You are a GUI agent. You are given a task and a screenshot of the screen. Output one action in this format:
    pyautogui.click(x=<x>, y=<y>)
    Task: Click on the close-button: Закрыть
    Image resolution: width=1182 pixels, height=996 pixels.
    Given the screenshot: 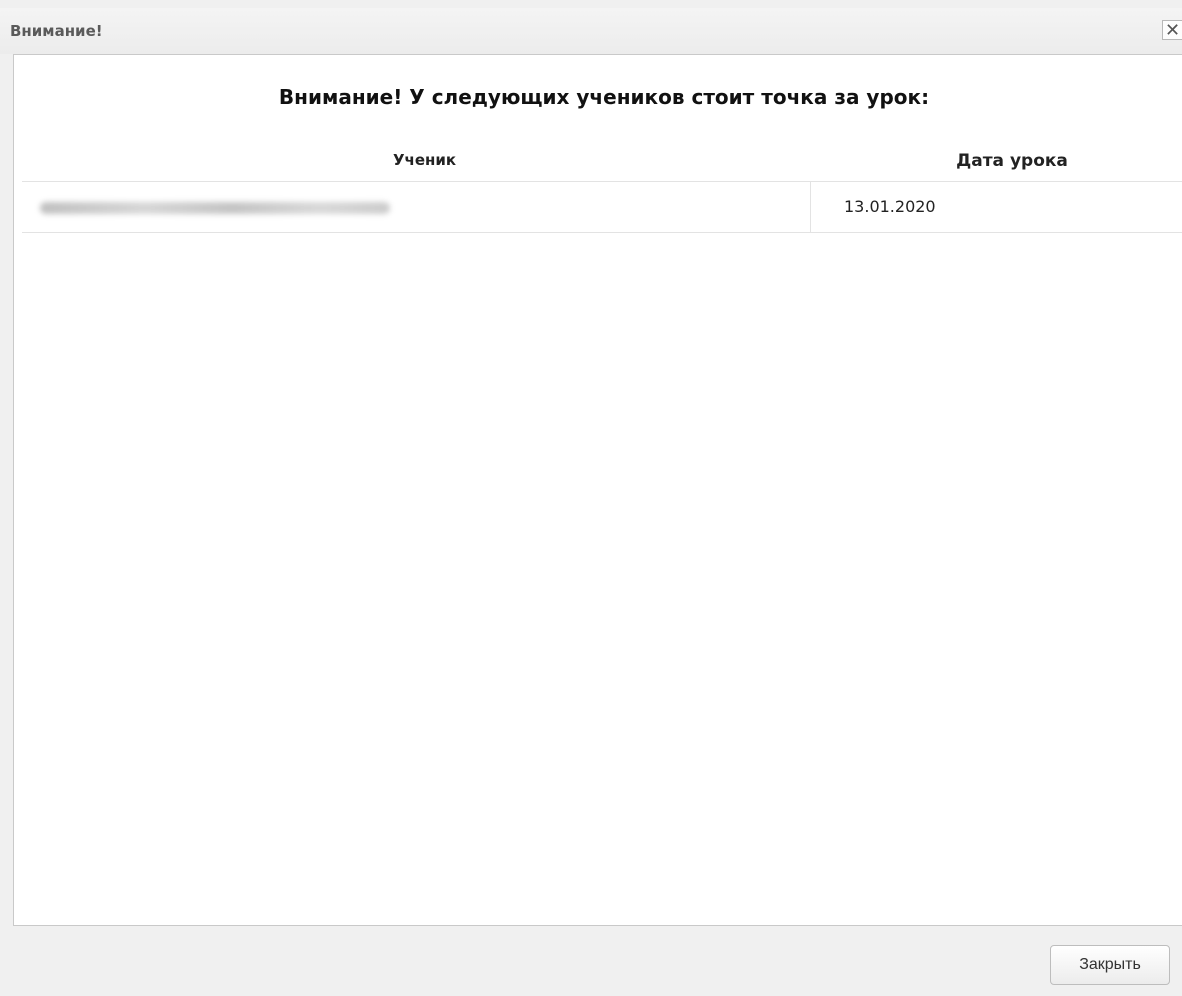 What is the action you would take?
    pyautogui.click(x=1110, y=965)
    